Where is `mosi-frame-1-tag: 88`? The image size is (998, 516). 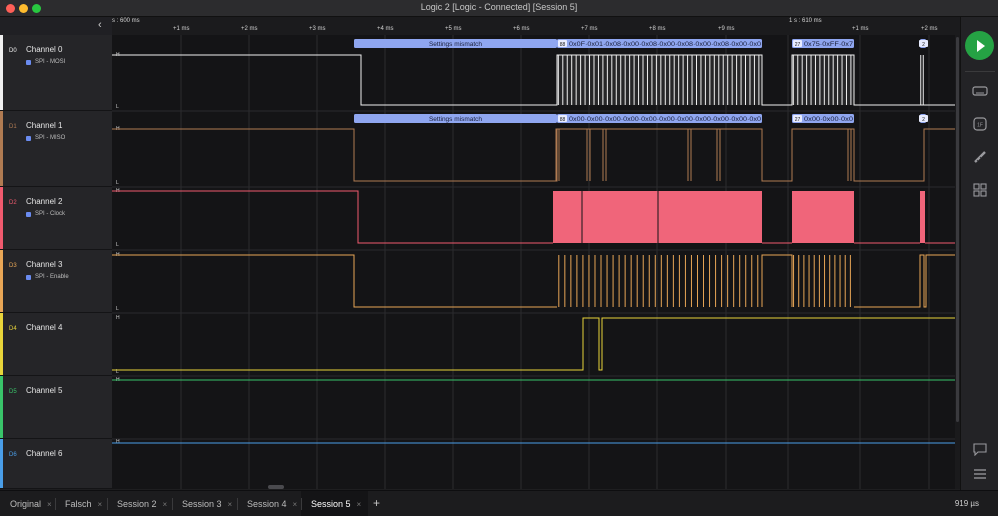
mosi-frame-1-tag: 88 is located at coordinates (563, 45).